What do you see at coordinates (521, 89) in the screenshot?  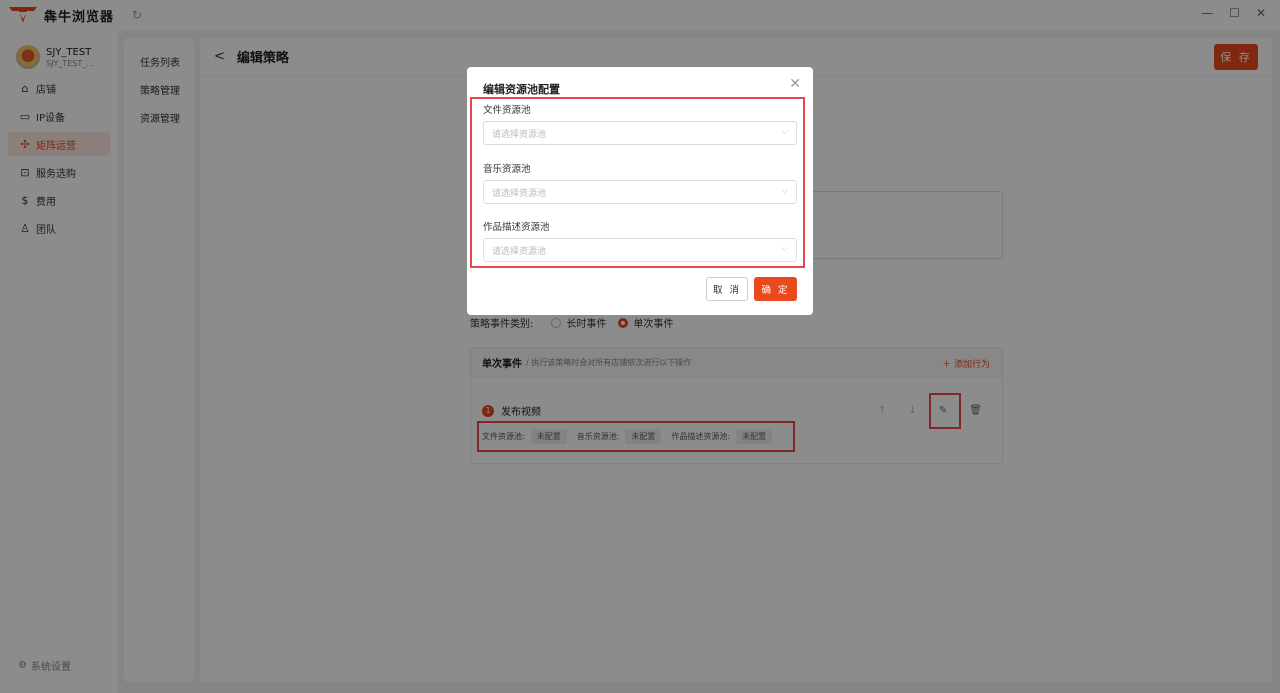 I see `modal-title: 编辑资源池配置` at bounding box center [521, 89].